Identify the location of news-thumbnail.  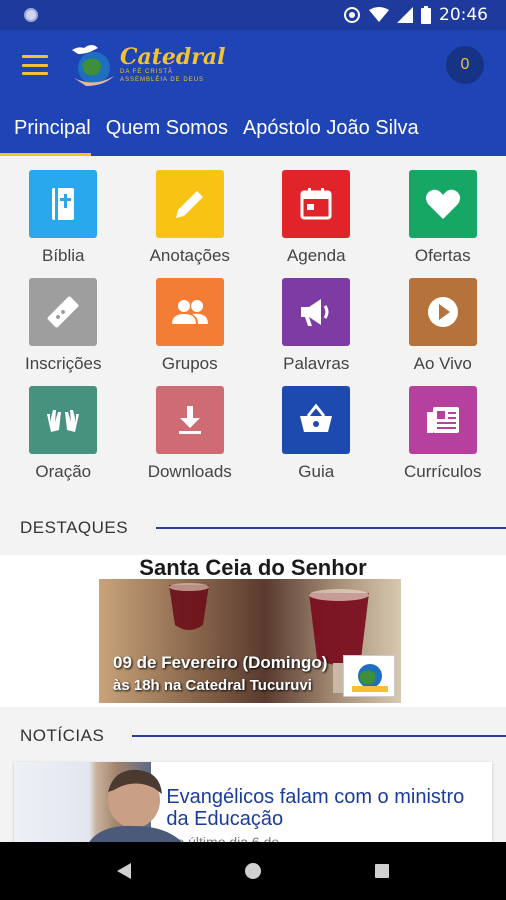
(102, 807).